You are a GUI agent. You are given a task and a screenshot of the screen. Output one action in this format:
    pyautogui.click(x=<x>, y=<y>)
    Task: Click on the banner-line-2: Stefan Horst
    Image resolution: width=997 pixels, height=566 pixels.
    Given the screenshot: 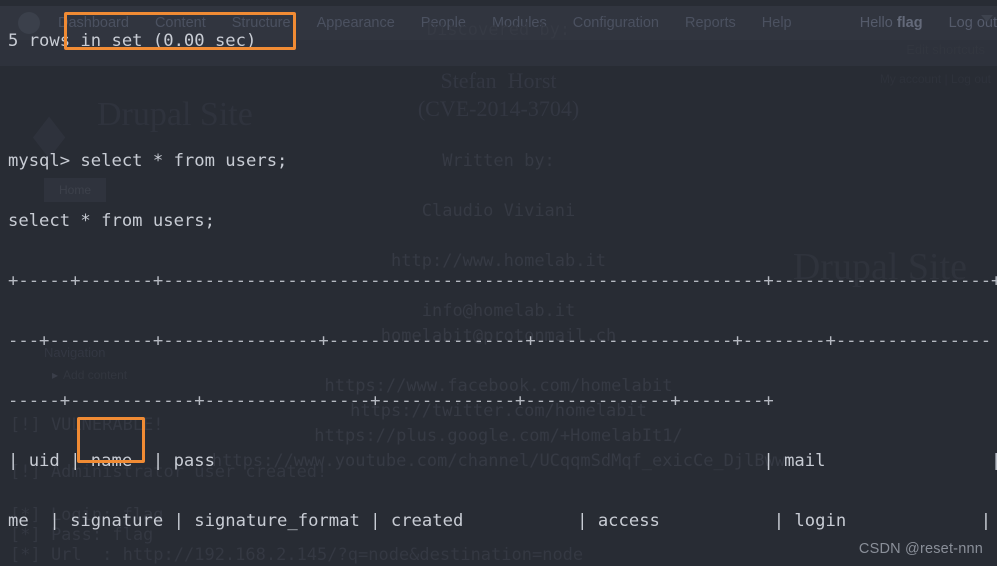 What is the action you would take?
    pyautogui.click(x=498, y=80)
    